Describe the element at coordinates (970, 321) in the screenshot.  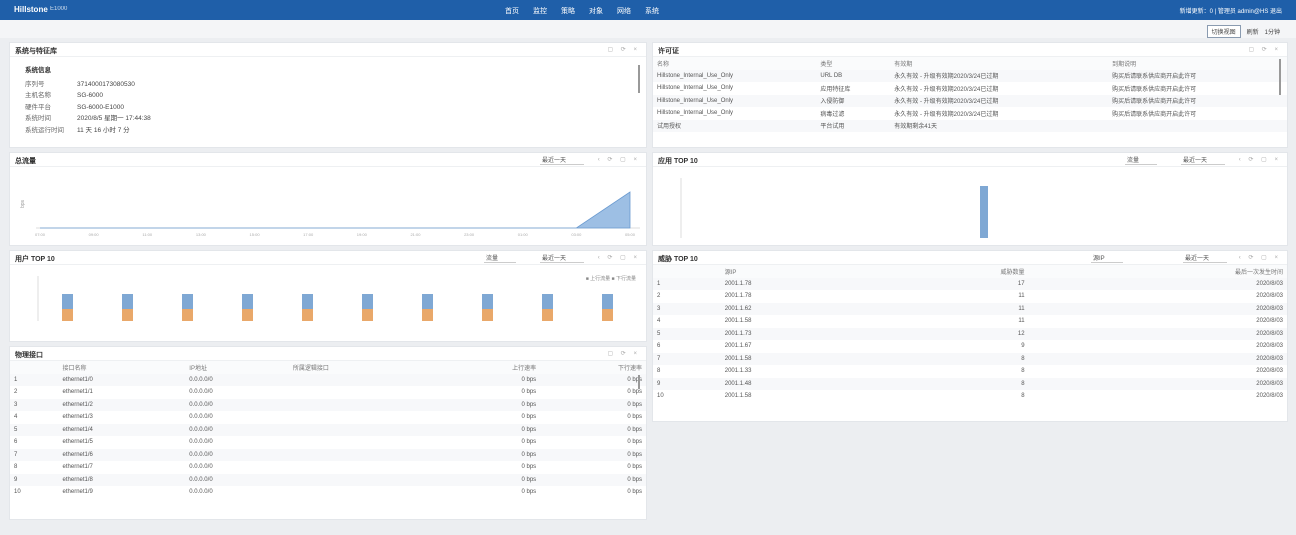
I see `table-row: 4 2001.1.58 11 2020/8/03` at that location.